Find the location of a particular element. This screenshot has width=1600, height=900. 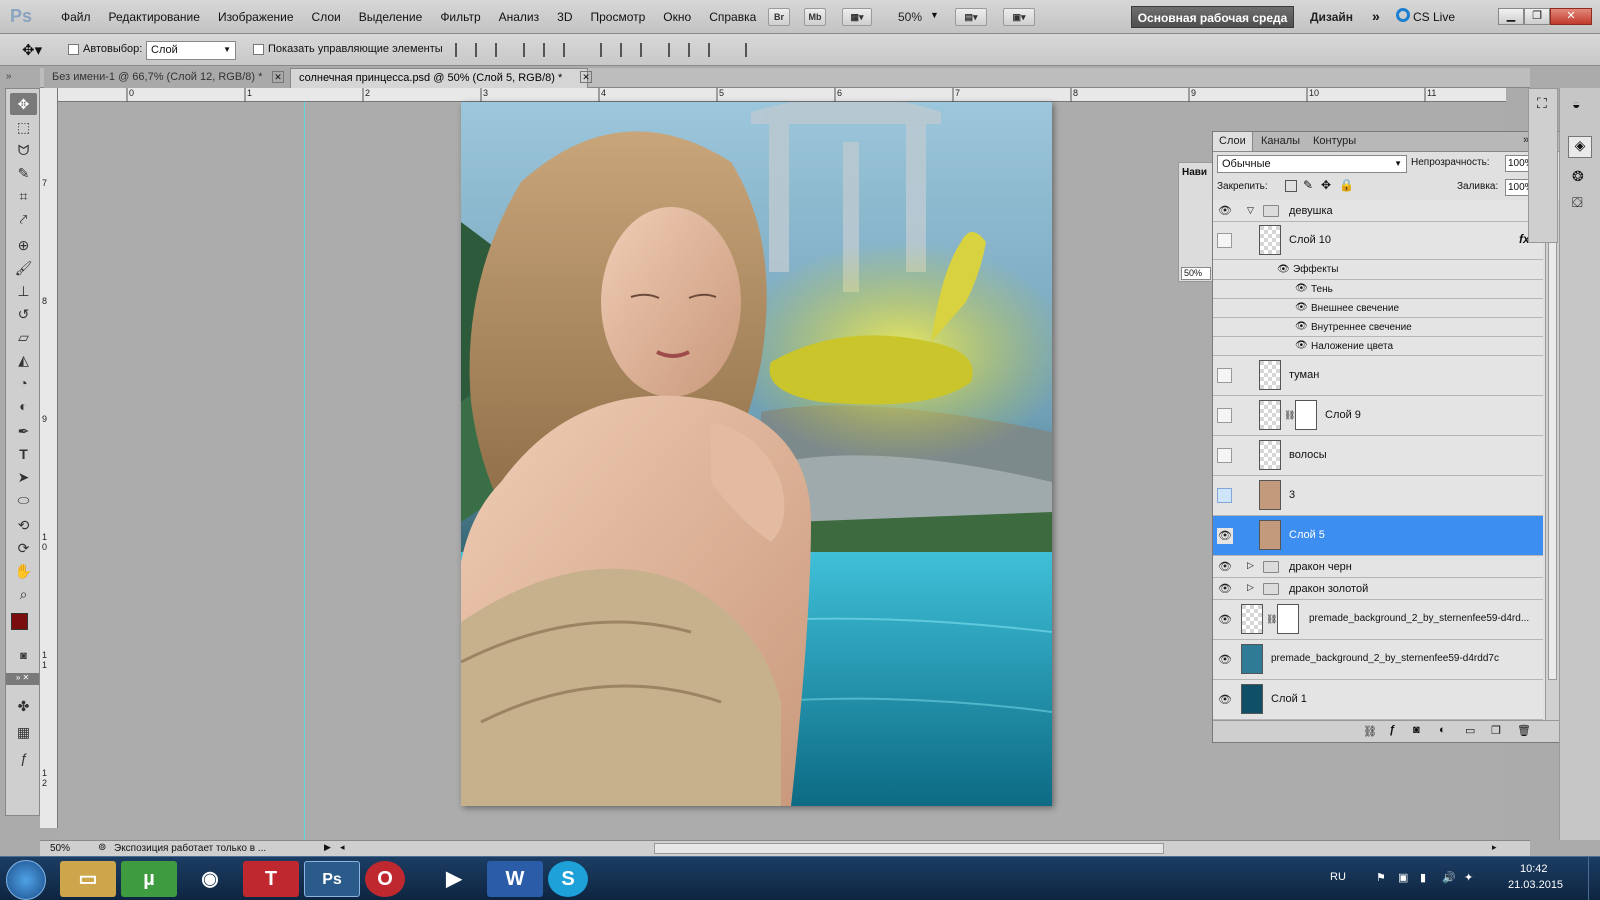

cs-live-button: CS Live is located at coordinates (1434, 17).